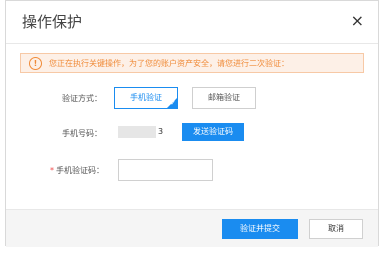 This screenshot has width=385, height=254. I want to click on verify-submit-button: 验证并提交, so click(260, 229).